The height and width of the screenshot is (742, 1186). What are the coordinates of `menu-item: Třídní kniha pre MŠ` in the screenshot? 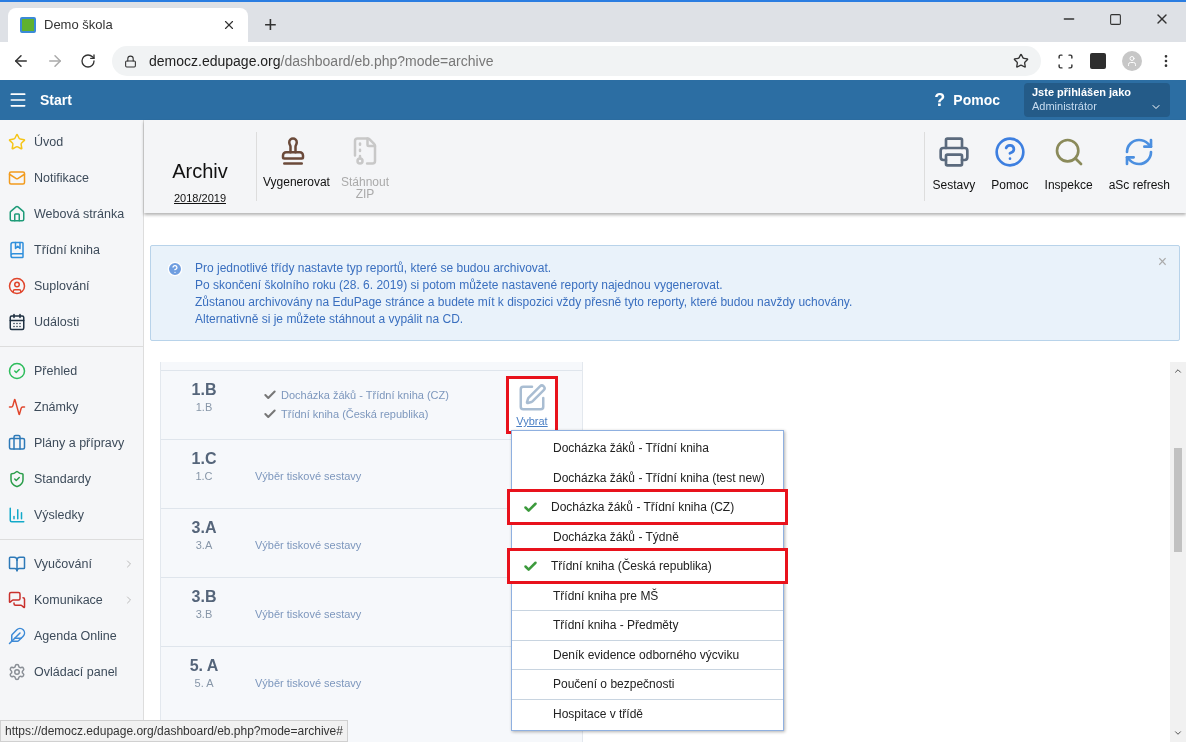 It's located at (647, 595).